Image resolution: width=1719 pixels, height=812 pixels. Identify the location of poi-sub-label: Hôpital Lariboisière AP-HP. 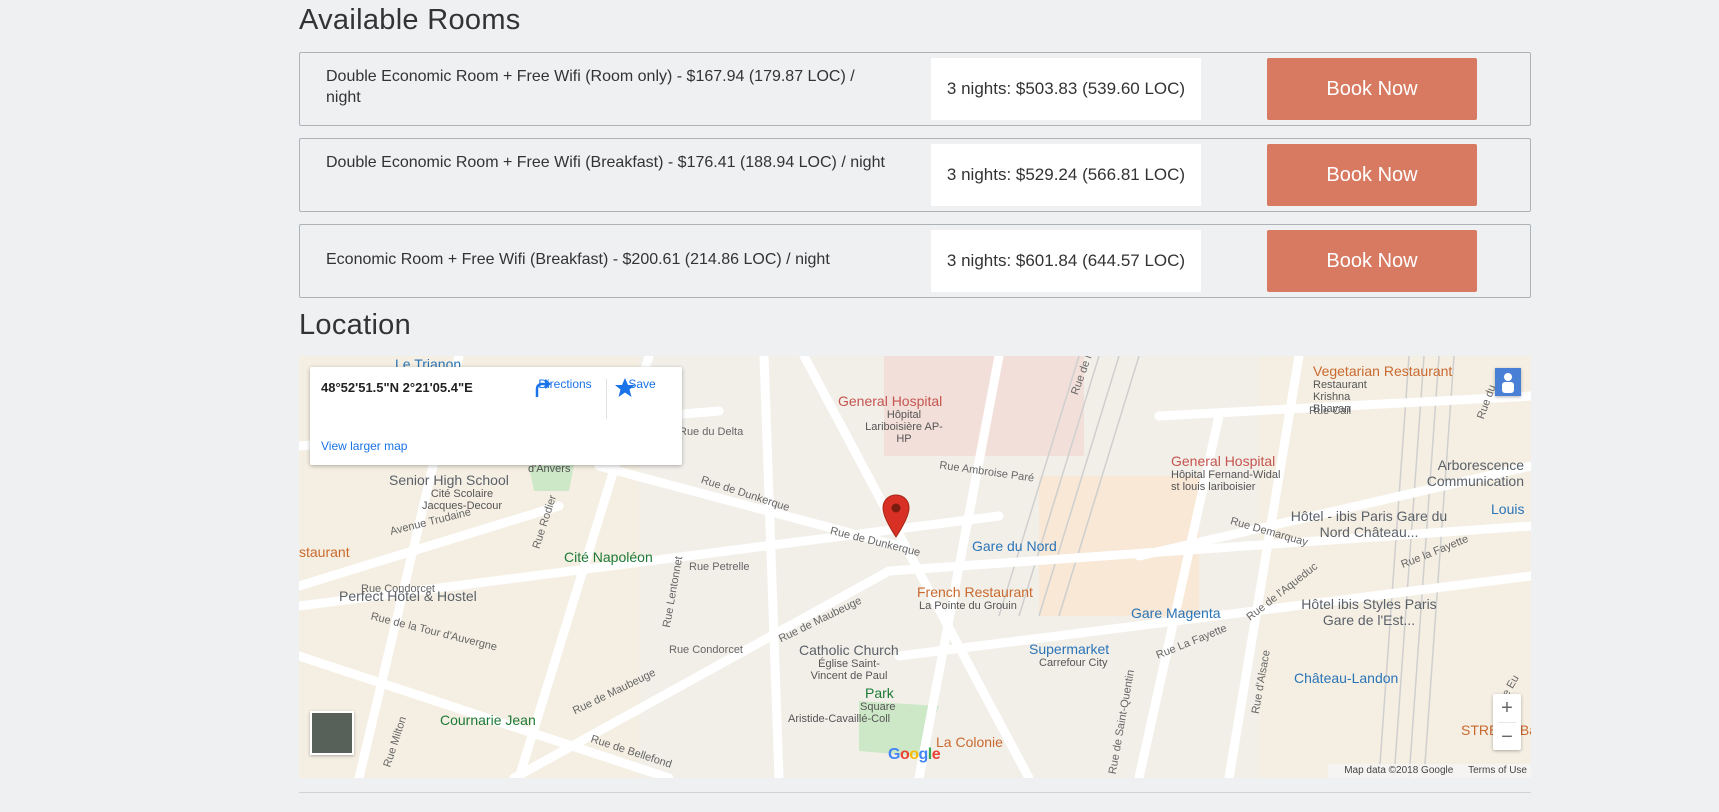
(904, 427).